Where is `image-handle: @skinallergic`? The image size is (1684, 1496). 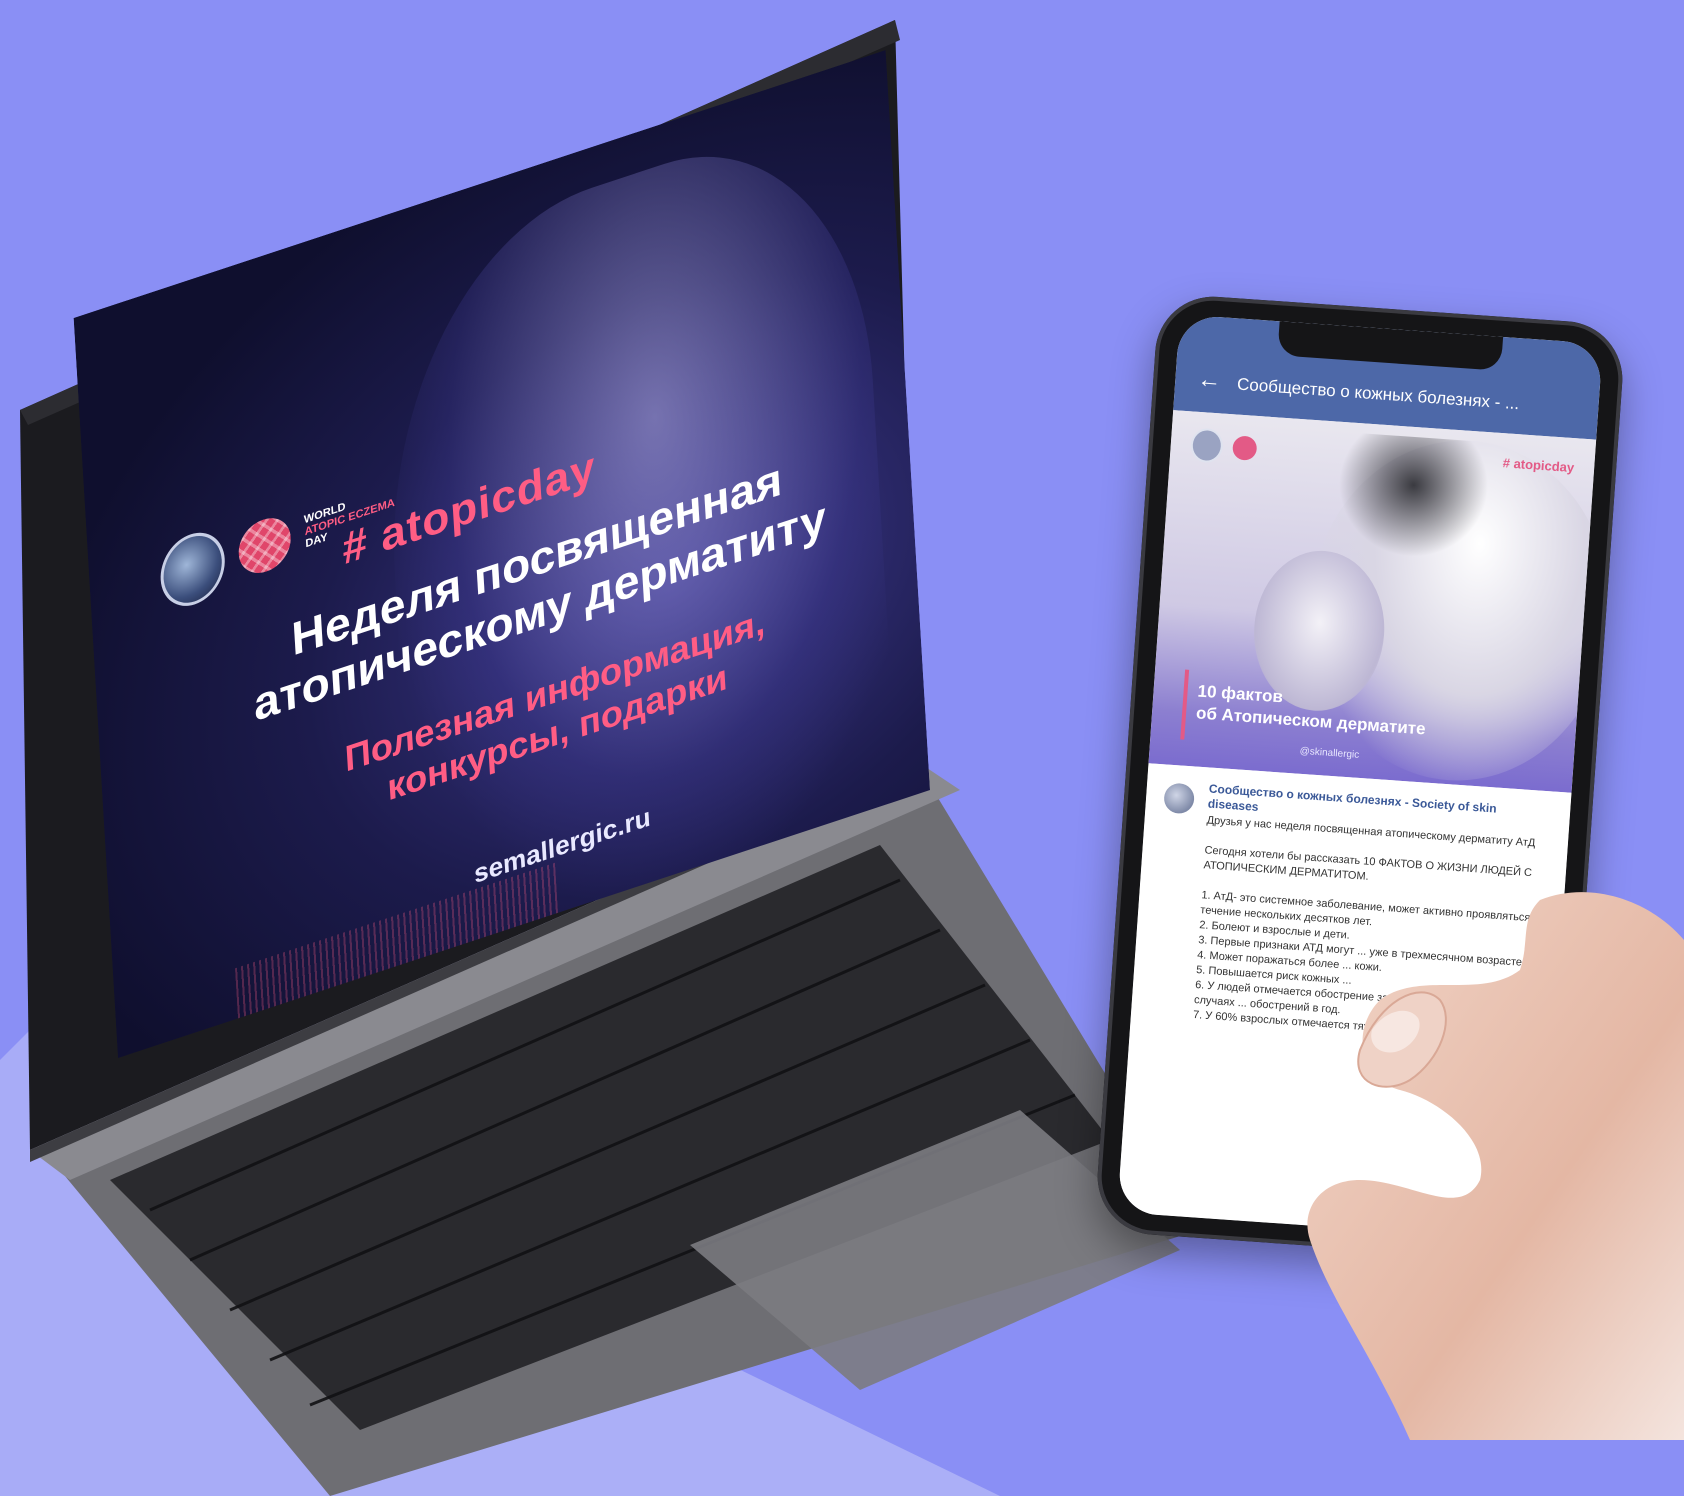 image-handle: @skinallergic is located at coordinates (1329, 753).